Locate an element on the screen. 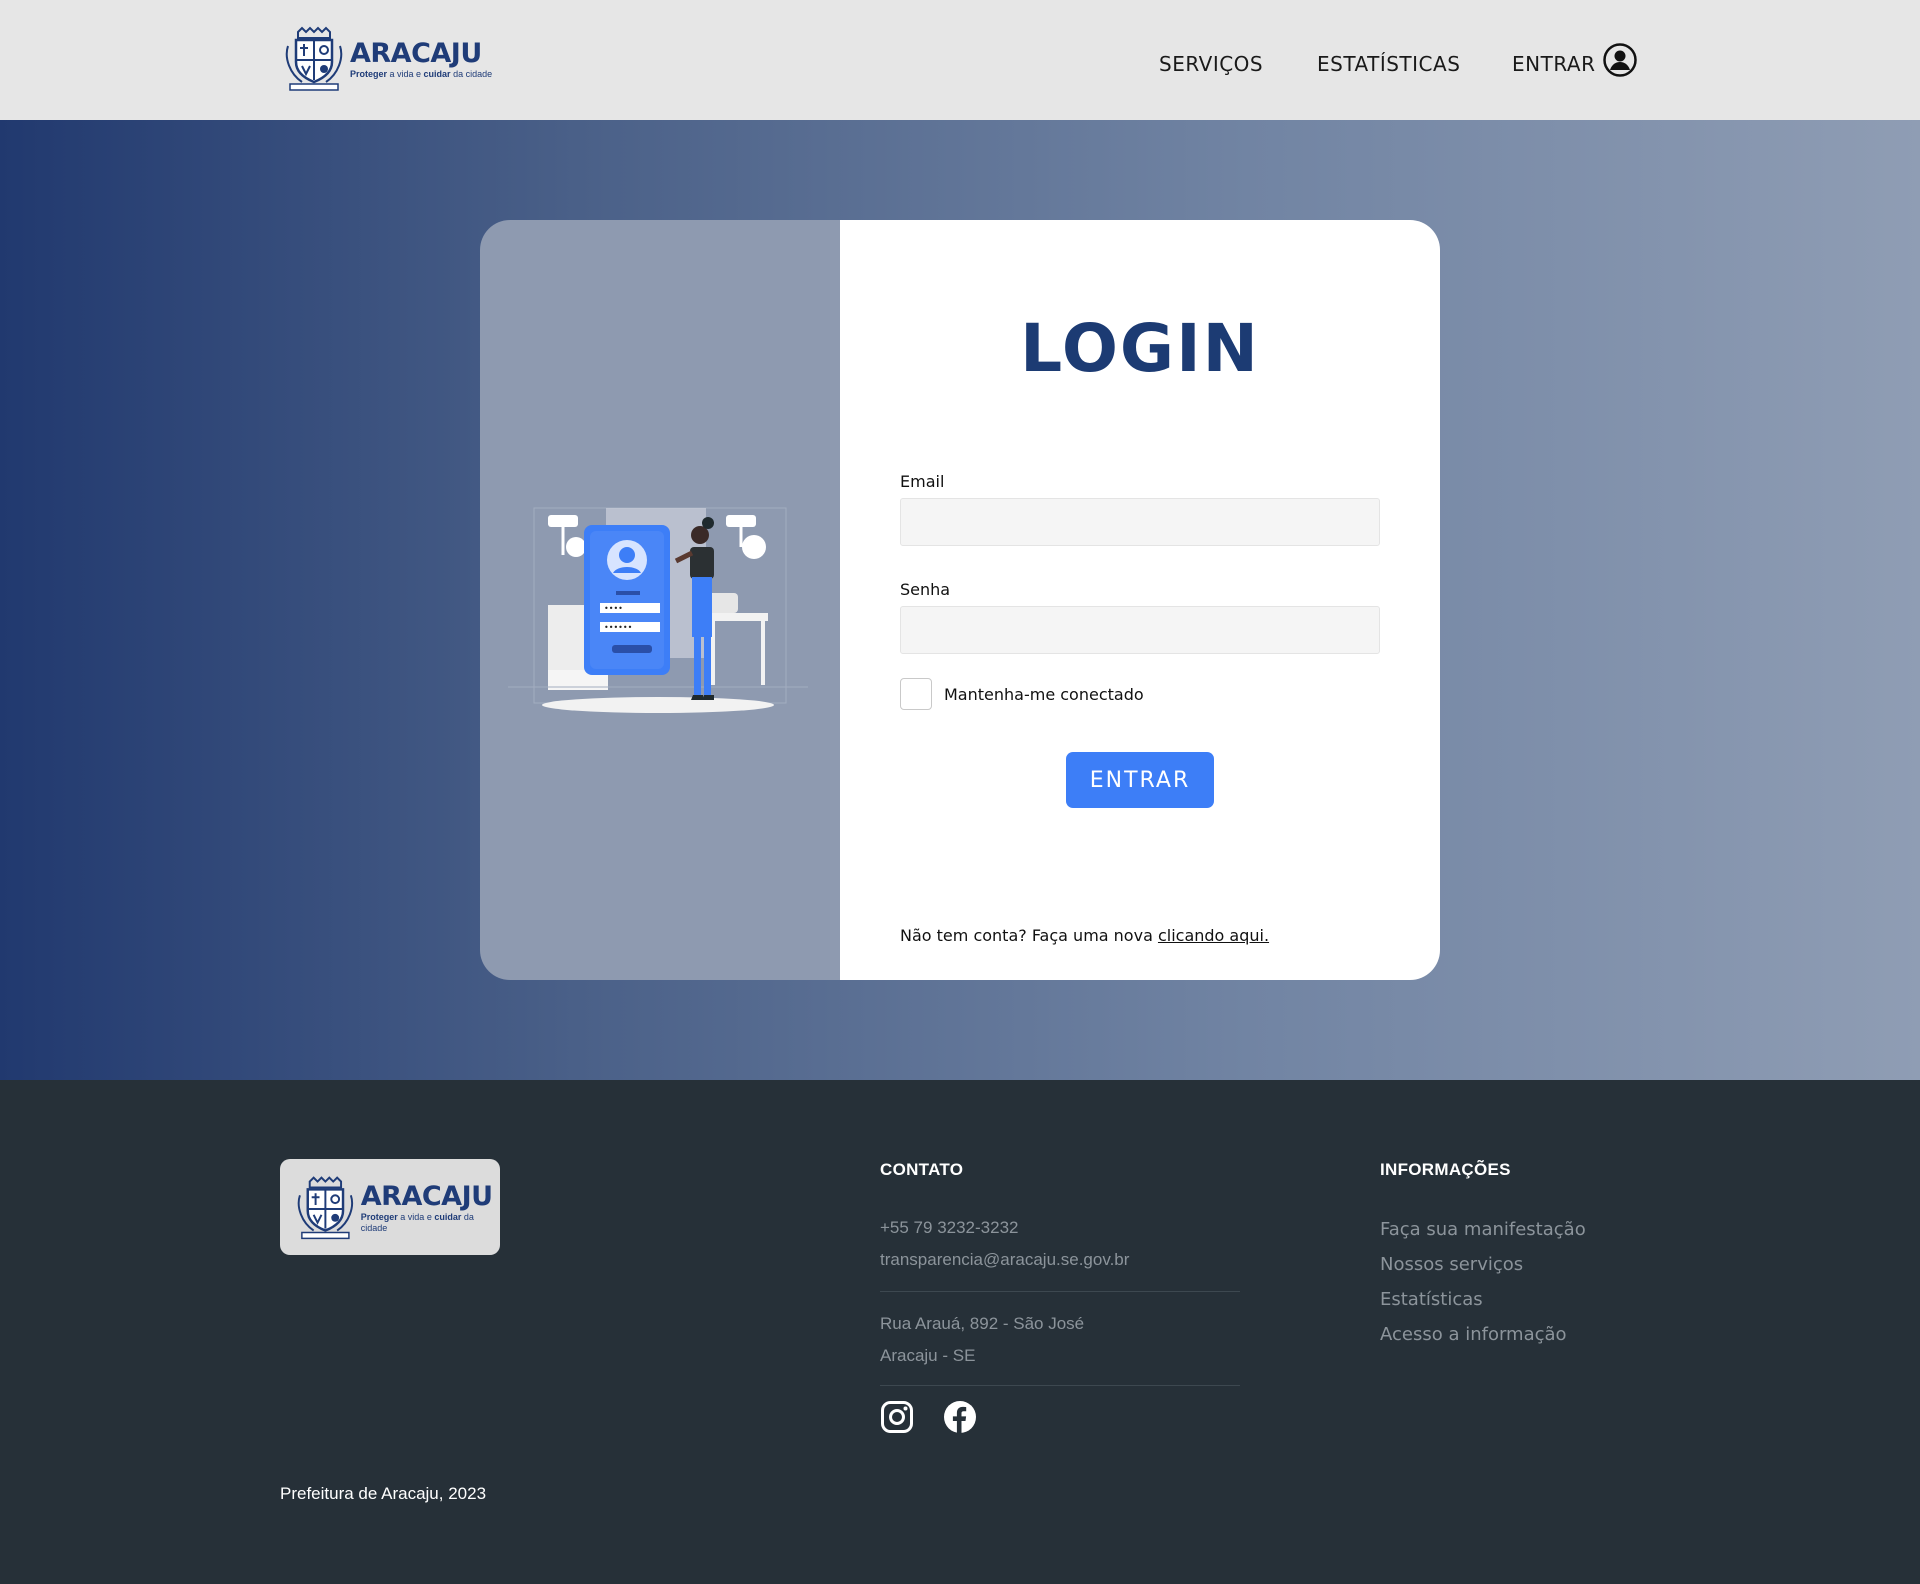  login-submit-button: ENTRAR is located at coordinates (1140, 780).